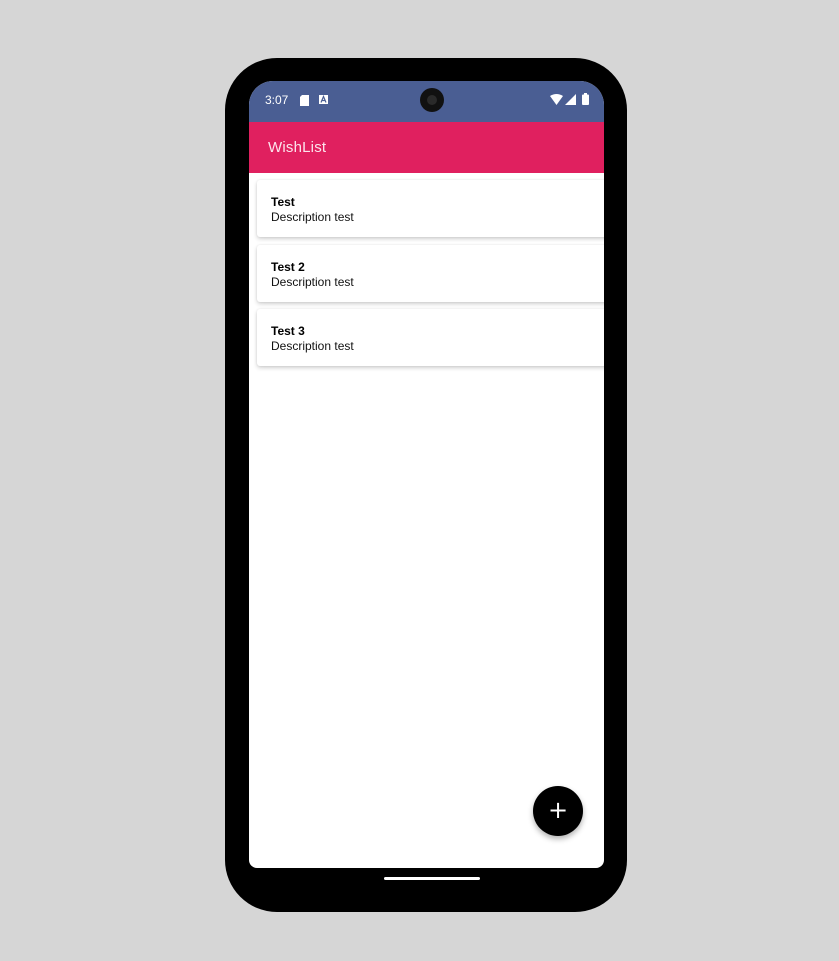  I want to click on add-item-button: +, so click(558, 811).